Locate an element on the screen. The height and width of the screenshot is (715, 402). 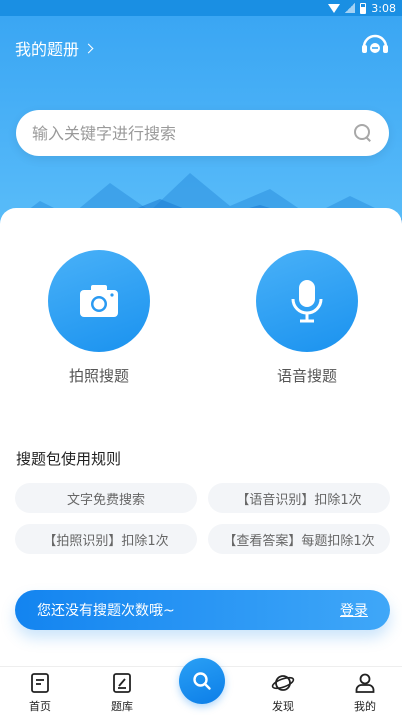
battery-icon is located at coordinates (363, 8).